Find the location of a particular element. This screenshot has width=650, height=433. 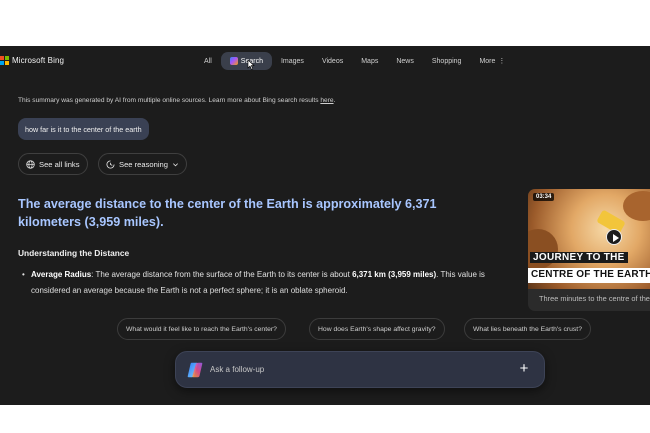

chevron-down-icon is located at coordinates (175, 164).